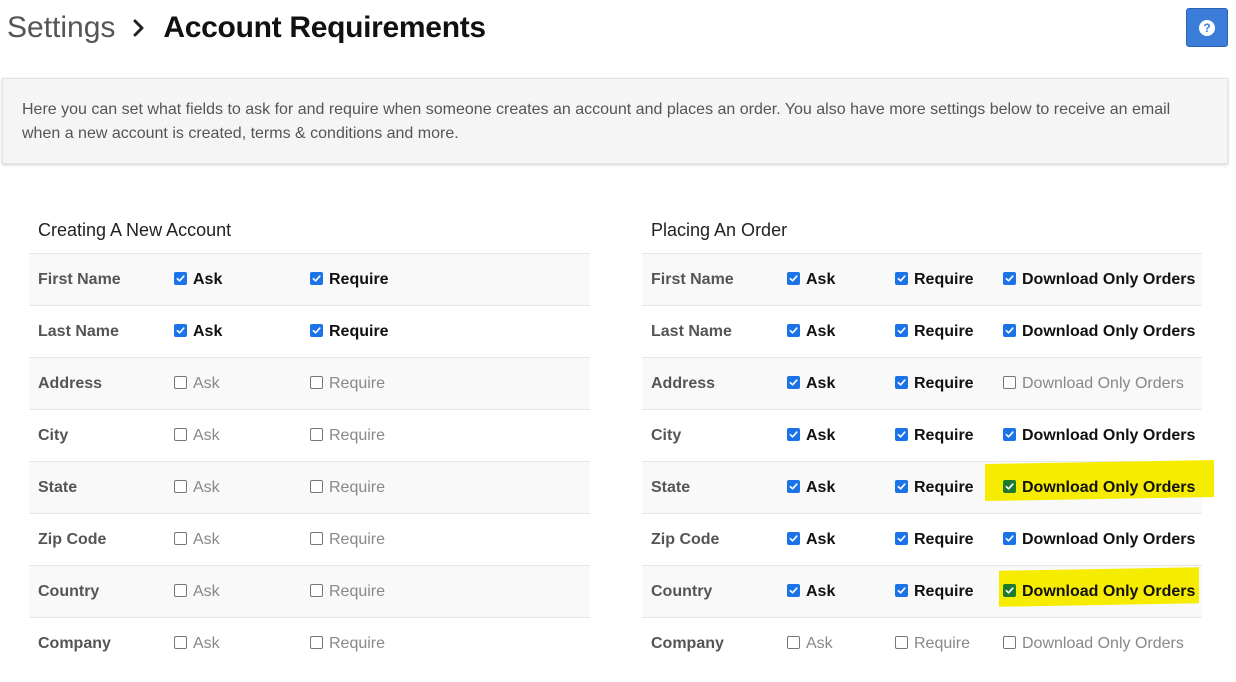  What do you see at coordinates (324, 27) in the screenshot?
I see `page-title: Account Requirements` at bounding box center [324, 27].